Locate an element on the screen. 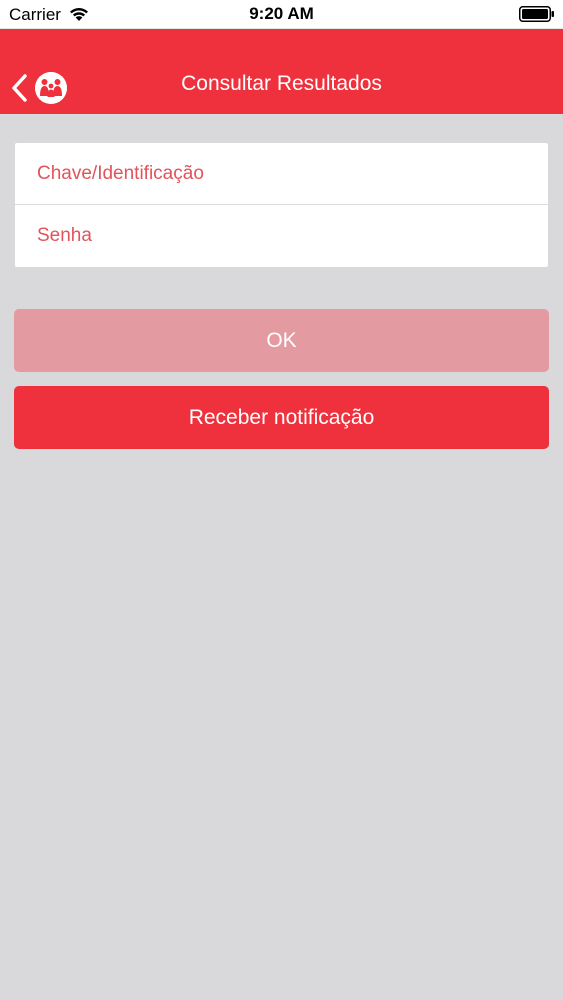  status-time: 9:20 AM is located at coordinates (281, 13).